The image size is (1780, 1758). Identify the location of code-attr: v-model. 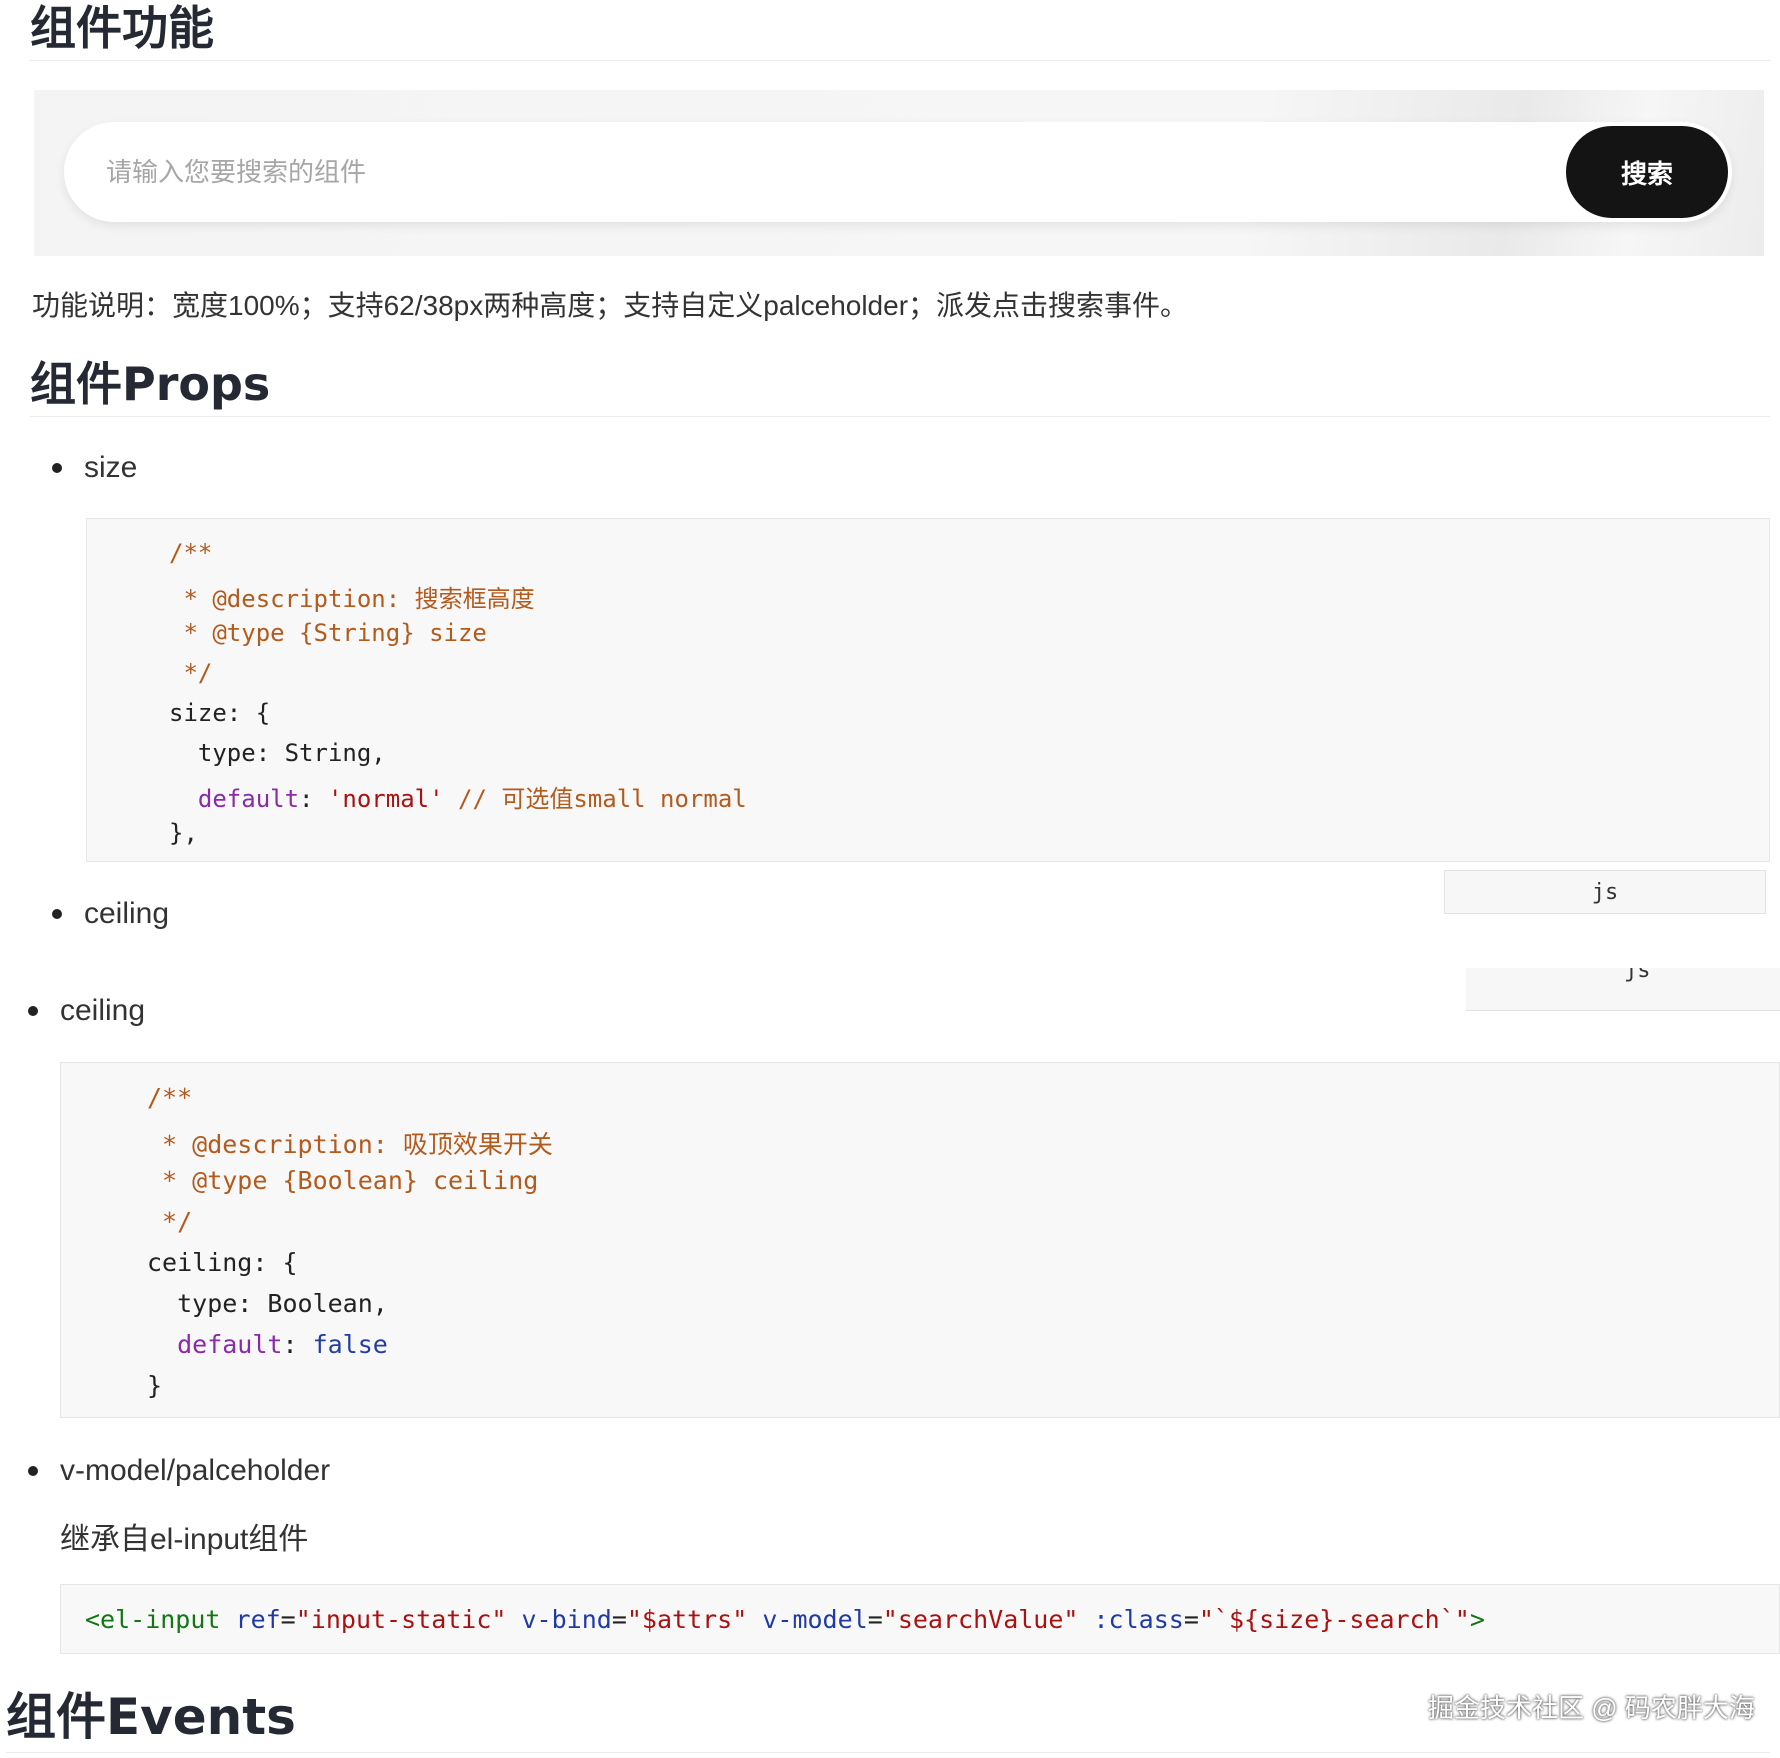
(807, 1619).